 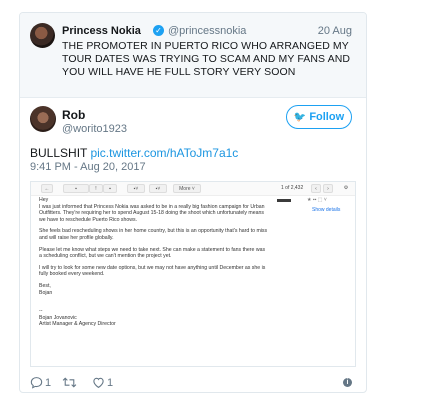 I want to click on quoted-avatar, so click(x=42, y=35).